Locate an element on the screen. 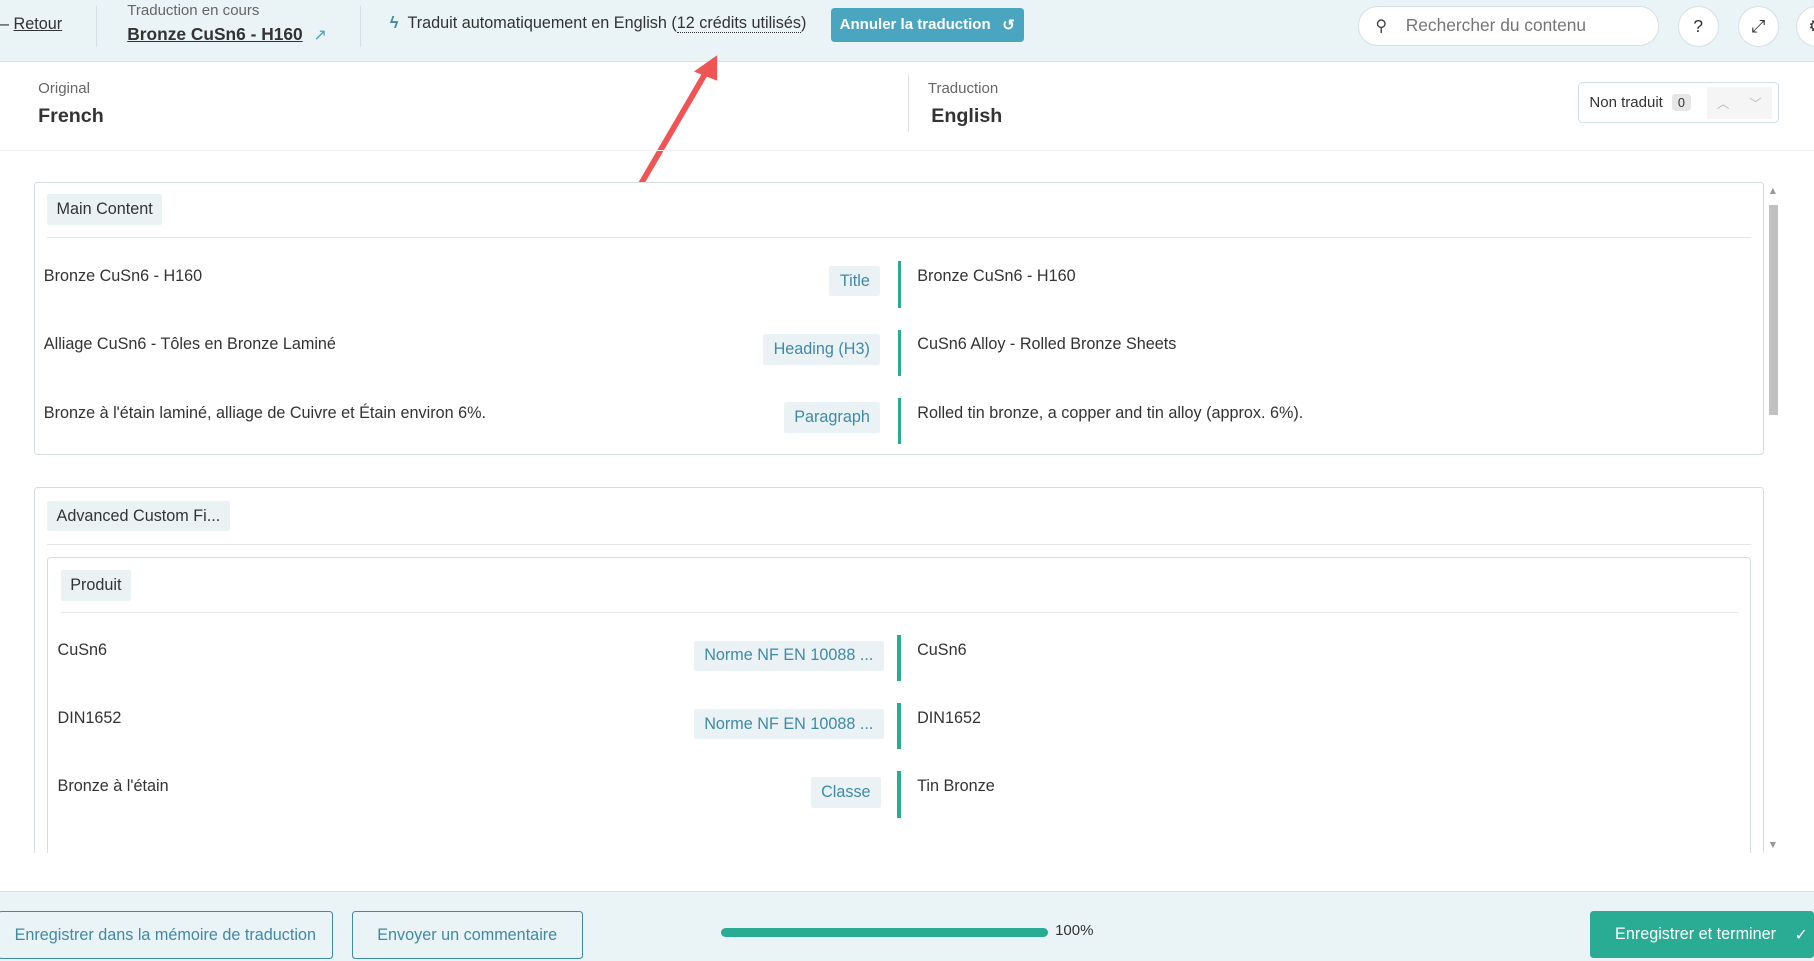  progress-bar is located at coordinates (884, 932).